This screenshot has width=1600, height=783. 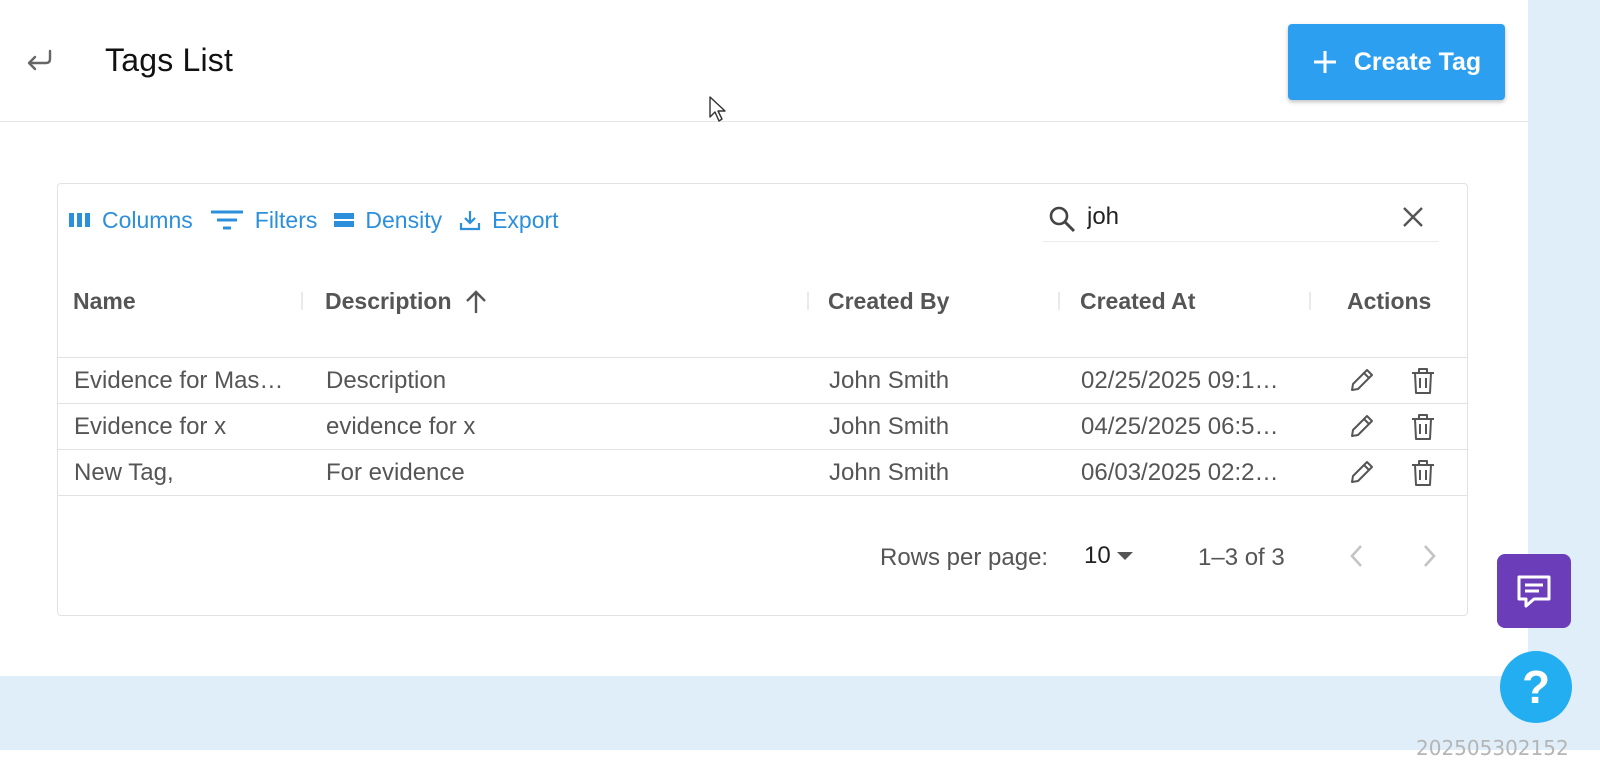 I want to click on column-header-created-by: Created By, so click(x=888, y=301).